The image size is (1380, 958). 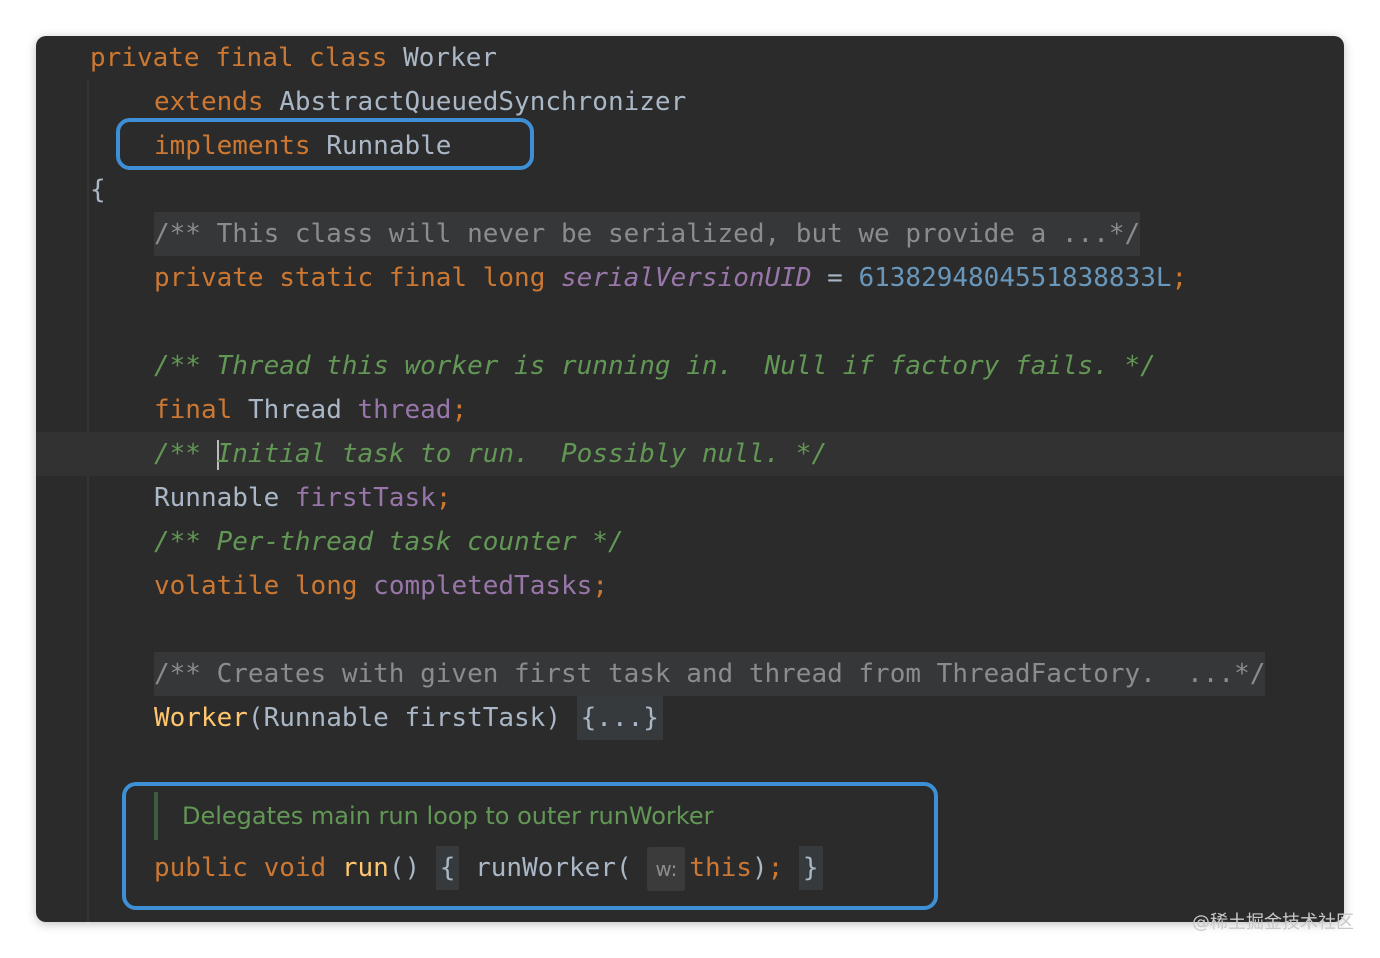 What do you see at coordinates (98, 190) in the screenshot?
I see `brace: {` at bounding box center [98, 190].